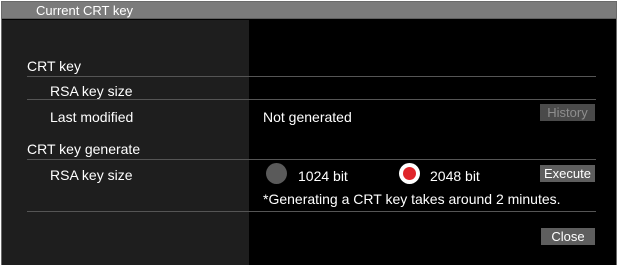  What do you see at coordinates (567, 173) in the screenshot?
I see `execute-button: Execute` at bounding box center [567, 173].